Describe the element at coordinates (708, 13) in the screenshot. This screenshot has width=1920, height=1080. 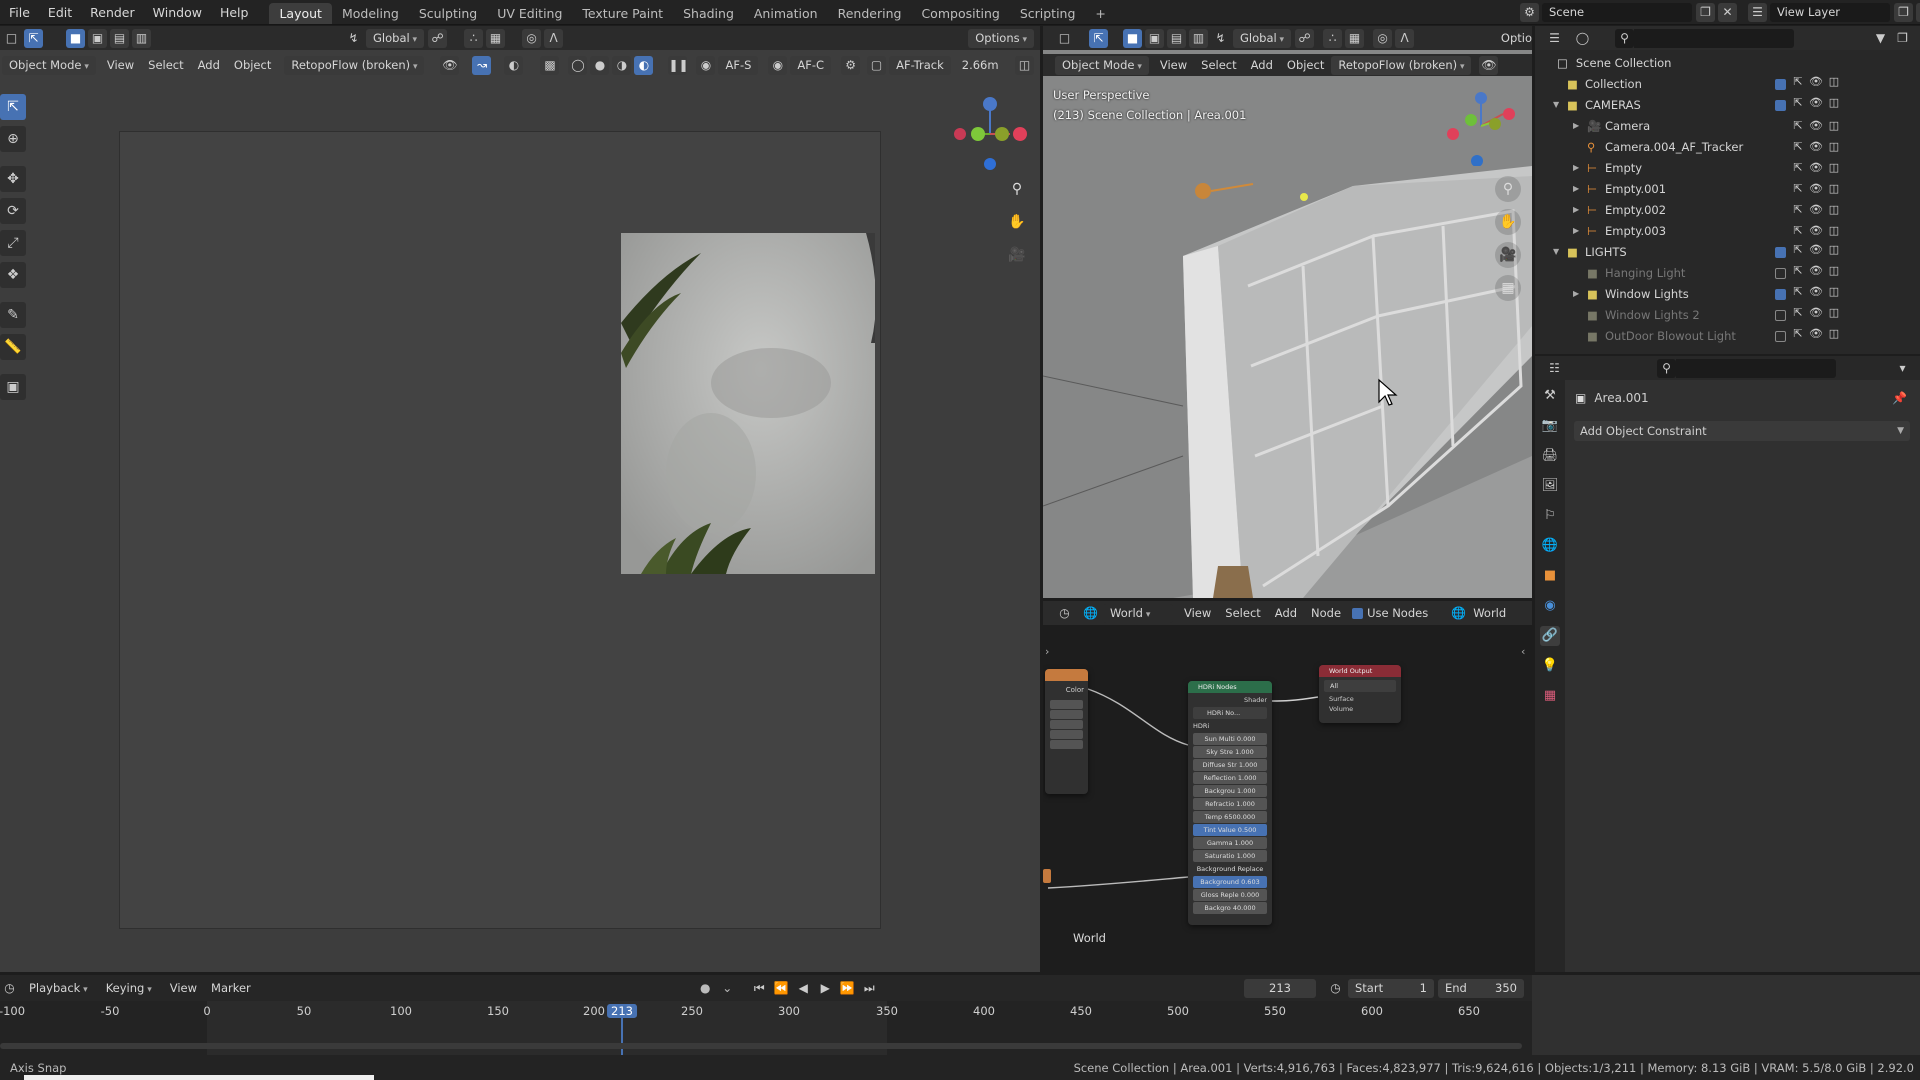
I see `tab-shading: Shading` at that location.